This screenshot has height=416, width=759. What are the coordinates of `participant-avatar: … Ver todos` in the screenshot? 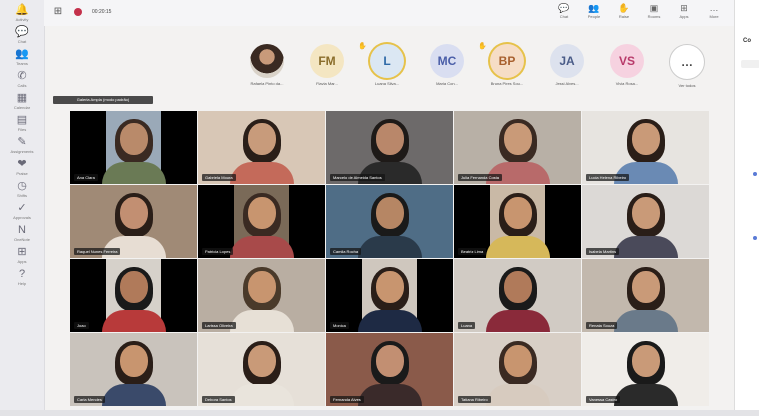 It's located at (687, 69).